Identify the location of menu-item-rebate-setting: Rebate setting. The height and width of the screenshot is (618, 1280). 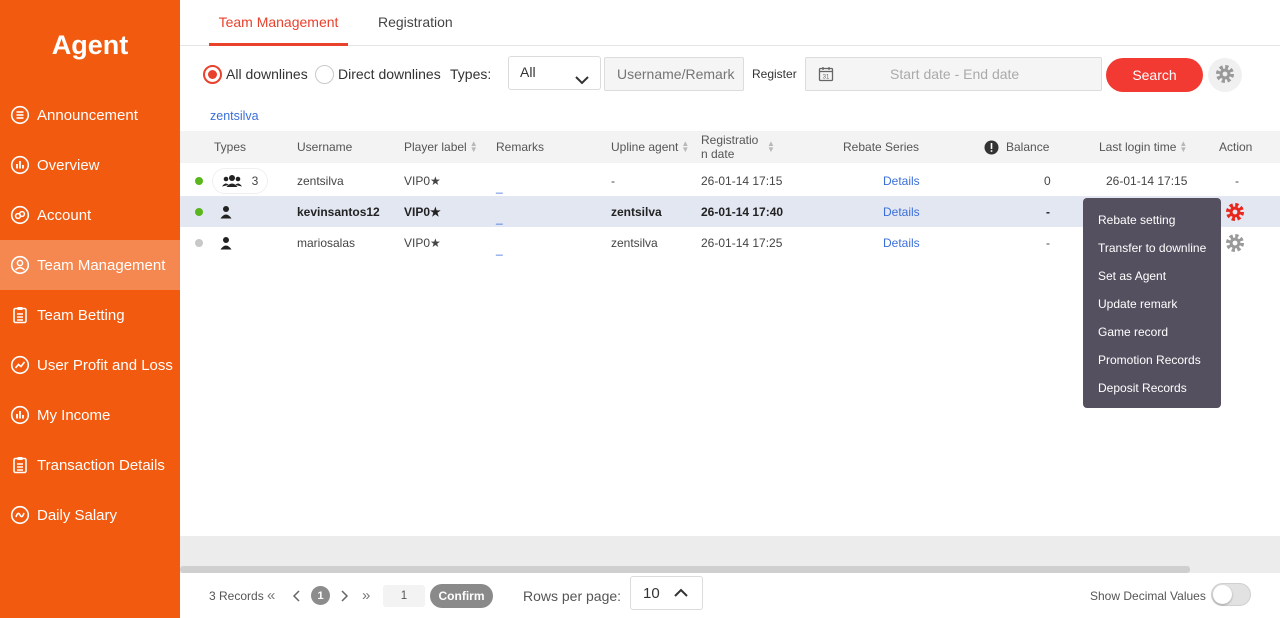
(1152, 220).